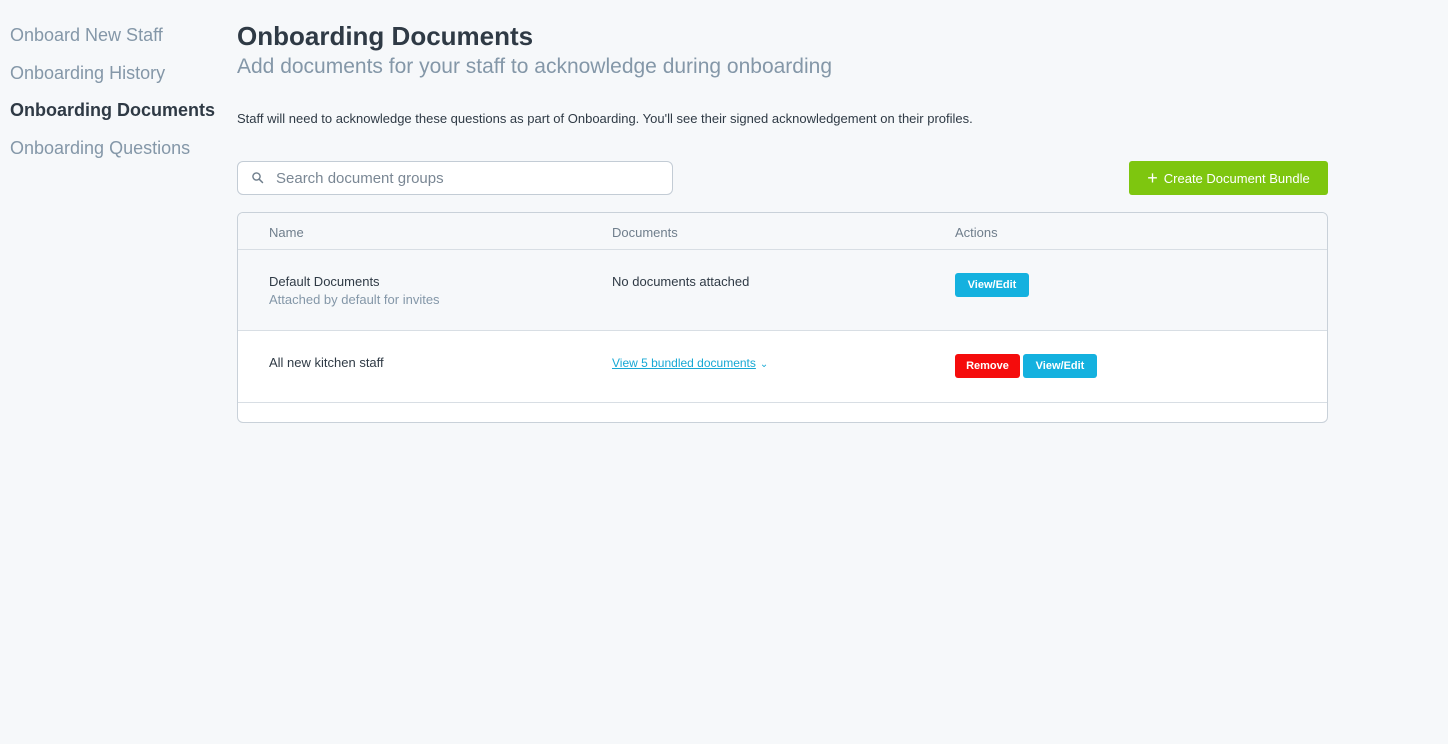  Describe the element at coordinates (112, 116) in the screenshot. I see `sidebar-item-onboarding-documents: Onboarding Documents` at that location.